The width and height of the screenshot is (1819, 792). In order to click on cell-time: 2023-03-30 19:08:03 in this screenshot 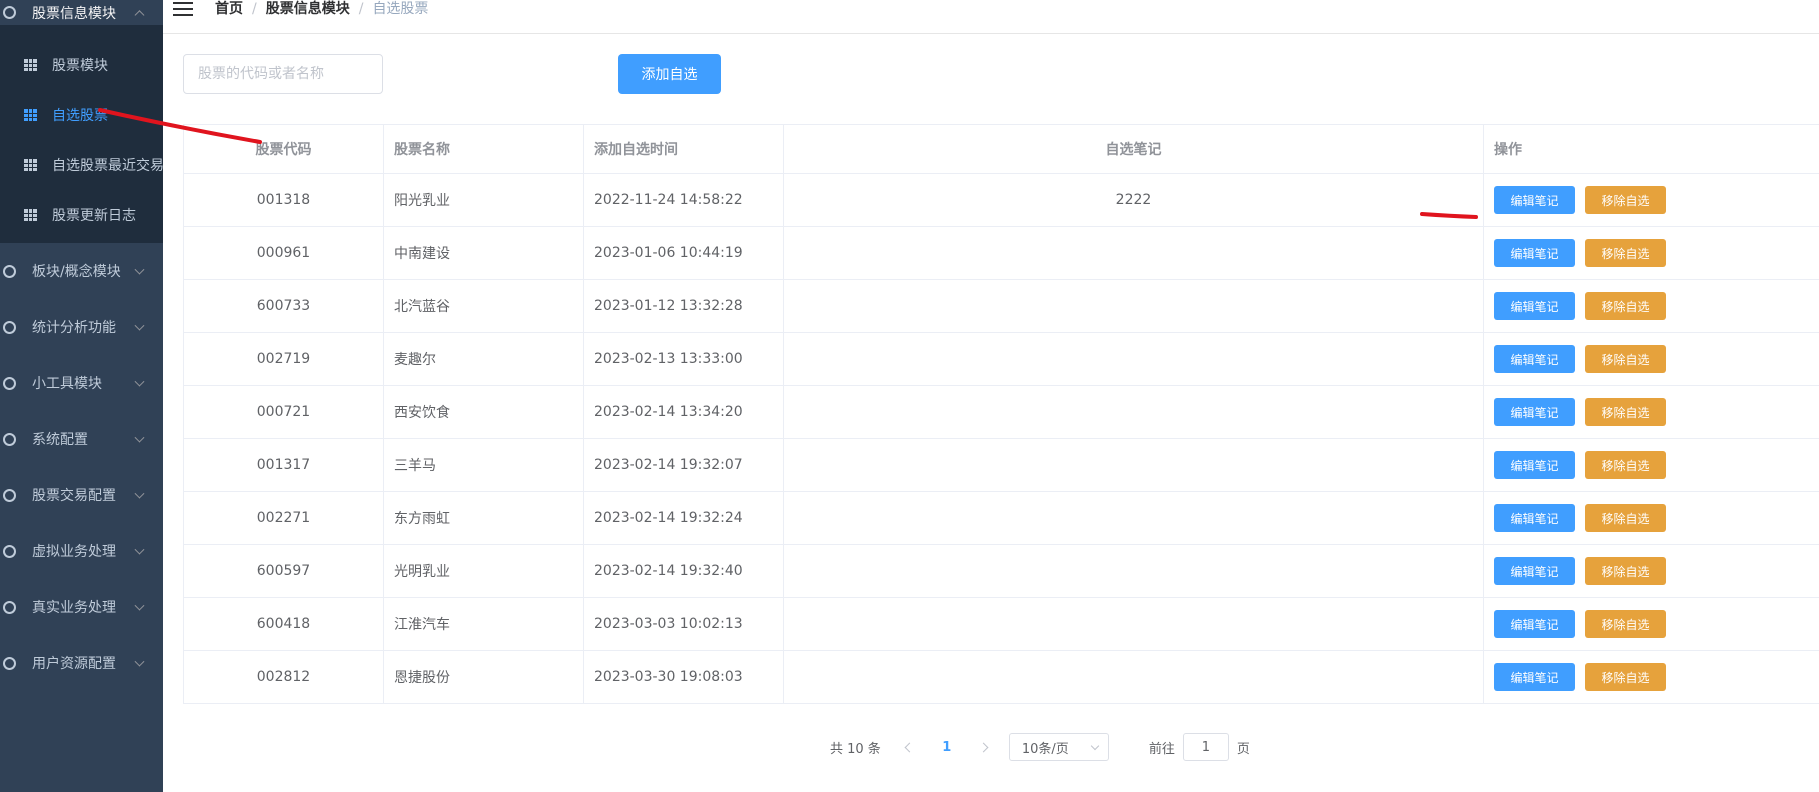, I will do `click(683, 677)`.